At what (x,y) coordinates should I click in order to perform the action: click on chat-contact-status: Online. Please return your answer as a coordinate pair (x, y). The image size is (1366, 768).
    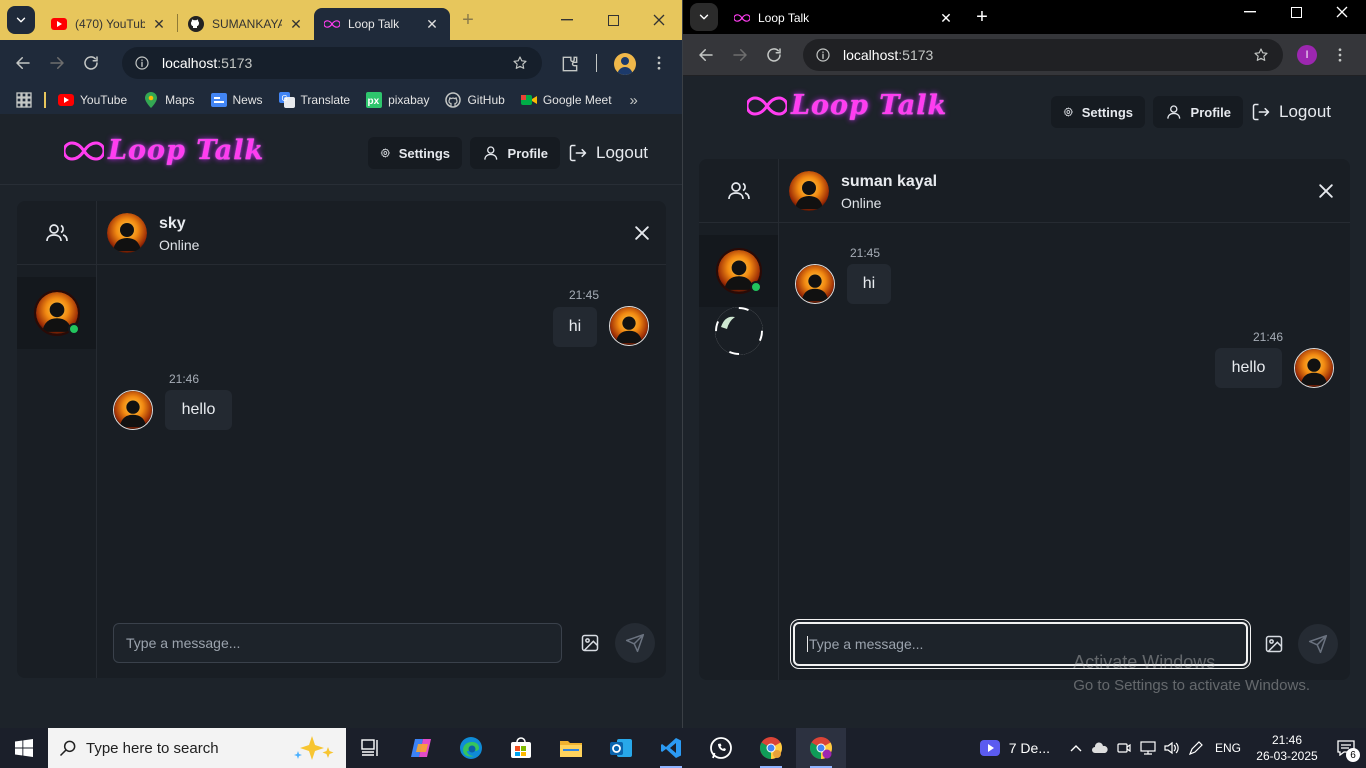
    Looking at the image, I should click on (861, 203).